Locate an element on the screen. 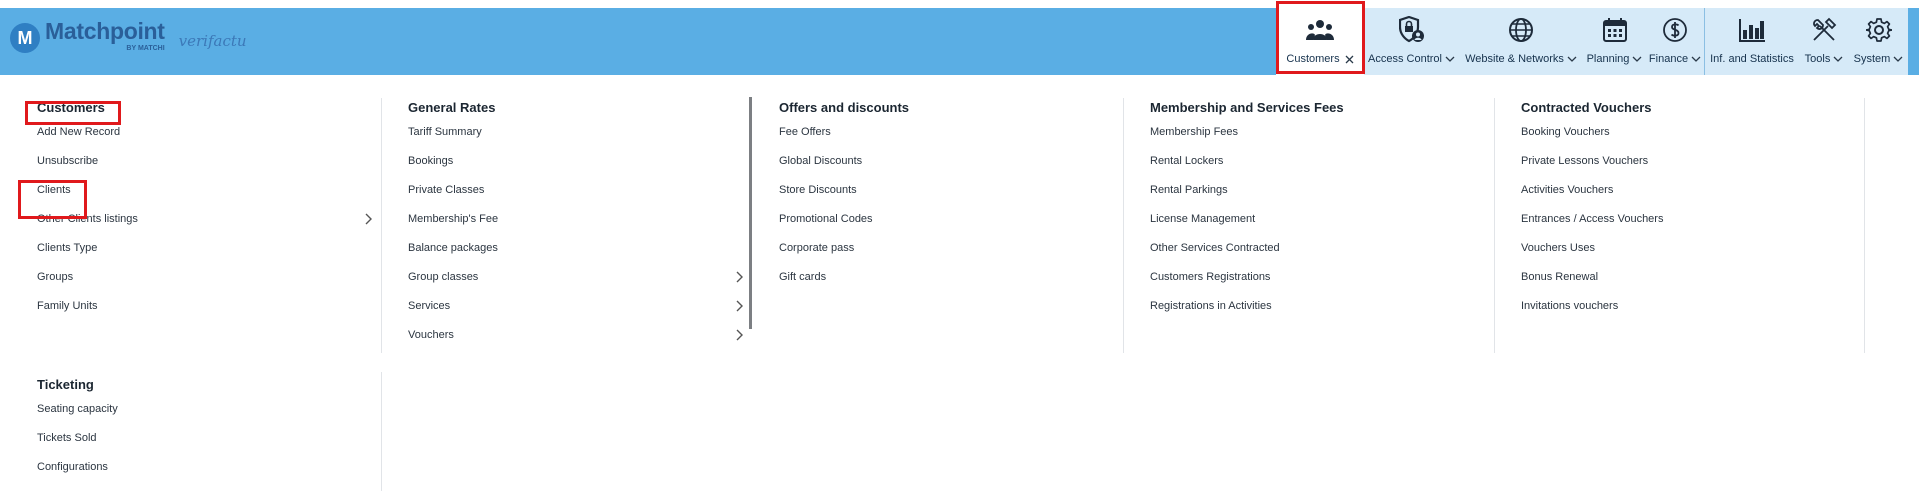  menu-item-fee-offers: Fee Offers is located at coordinates (844, 139).